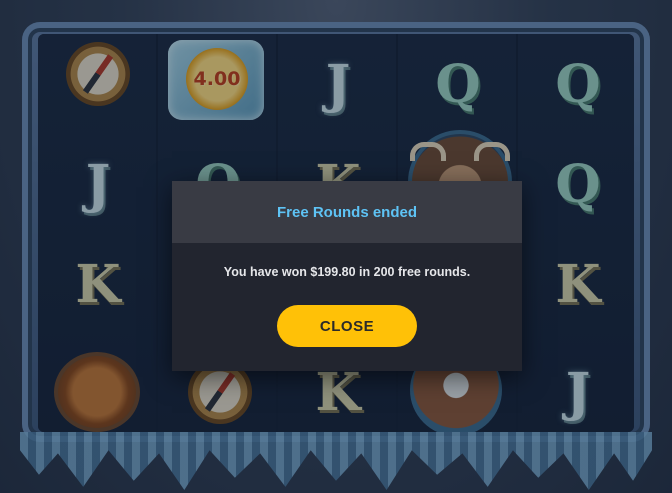 The height and width of the screenshot is (493, 672). What do you see at coordinates (347, 272) in the screenshot?
I see `dialog-message: You have won $199.80 in 200 free rounds.` at bounding box center [347, 272].